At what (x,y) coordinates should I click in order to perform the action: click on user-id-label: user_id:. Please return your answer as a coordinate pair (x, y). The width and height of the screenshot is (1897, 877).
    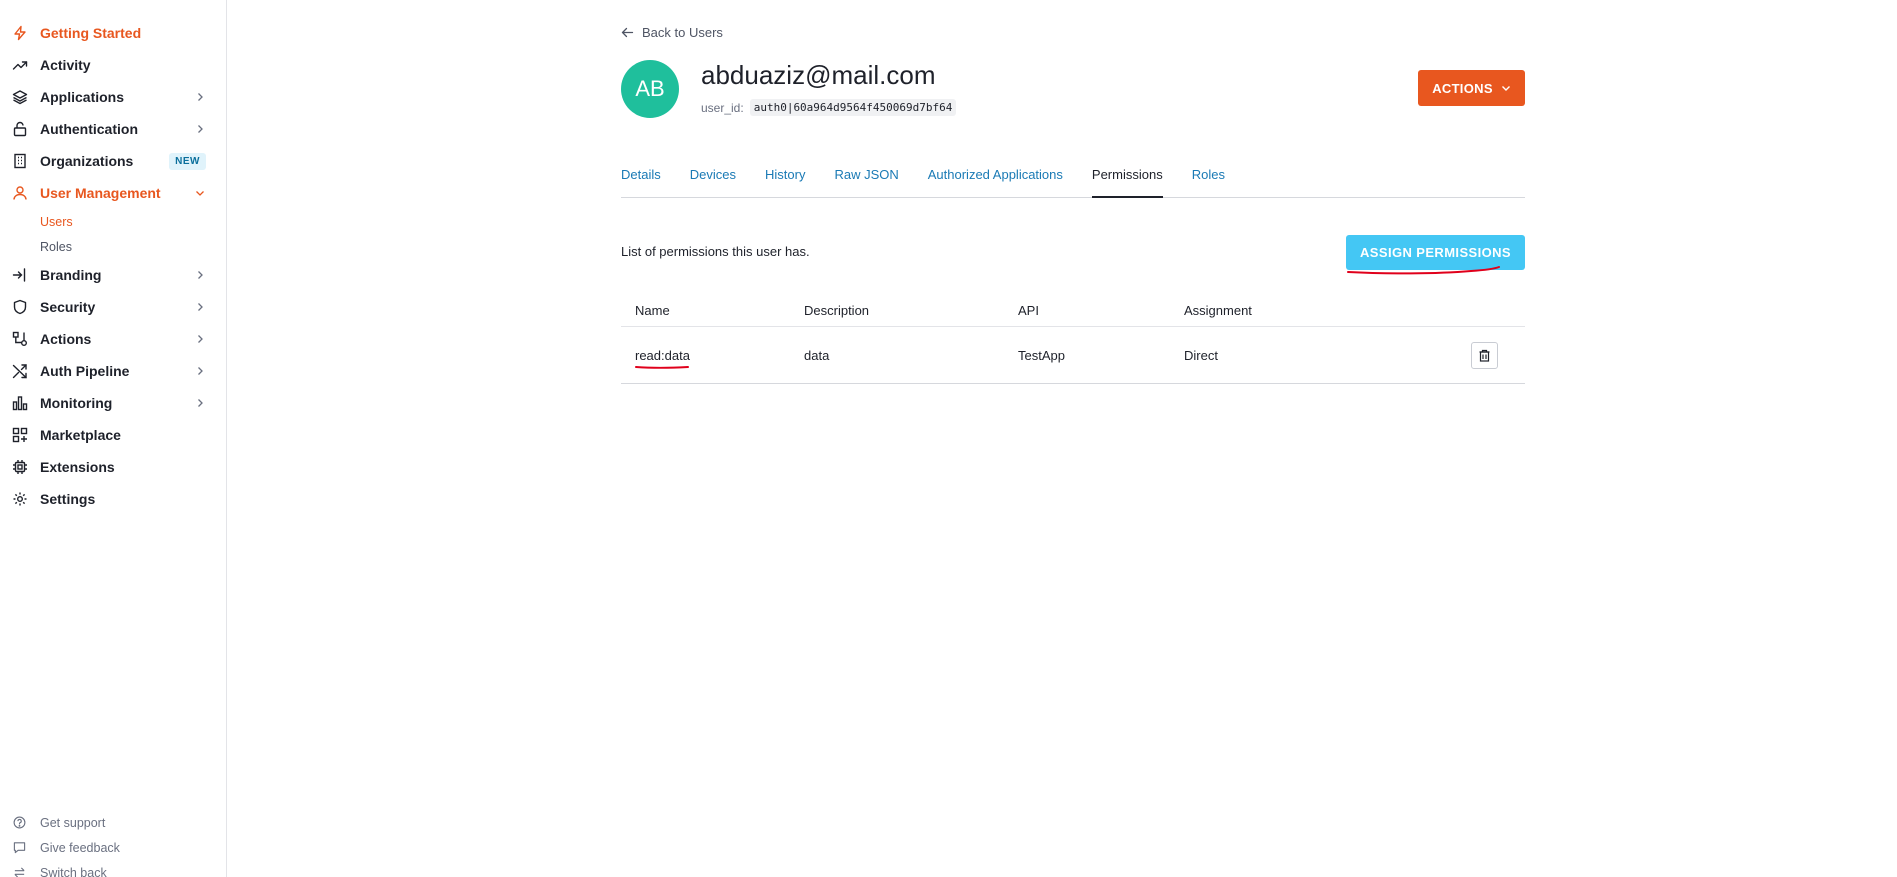
    Looking at the image, I should click on (722, 107).